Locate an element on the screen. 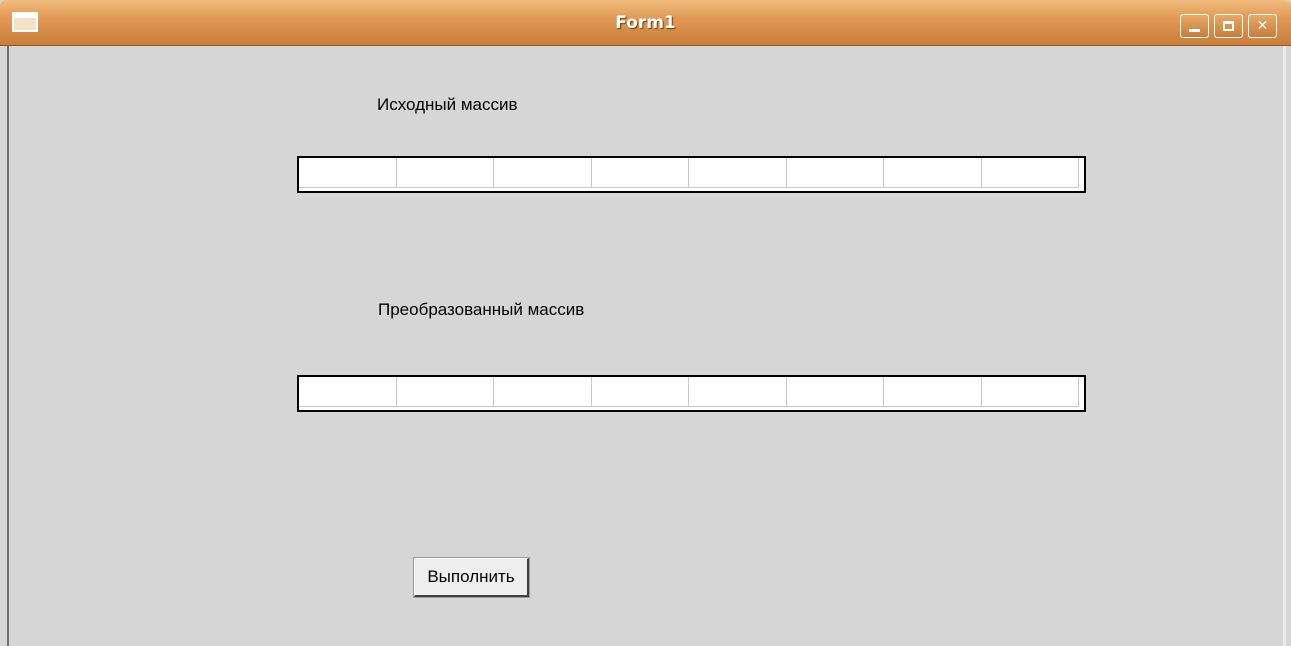 This screenshot has height=646, width=1291. result-array-label: Преобразованный массив is located at coordinates (481, 309).